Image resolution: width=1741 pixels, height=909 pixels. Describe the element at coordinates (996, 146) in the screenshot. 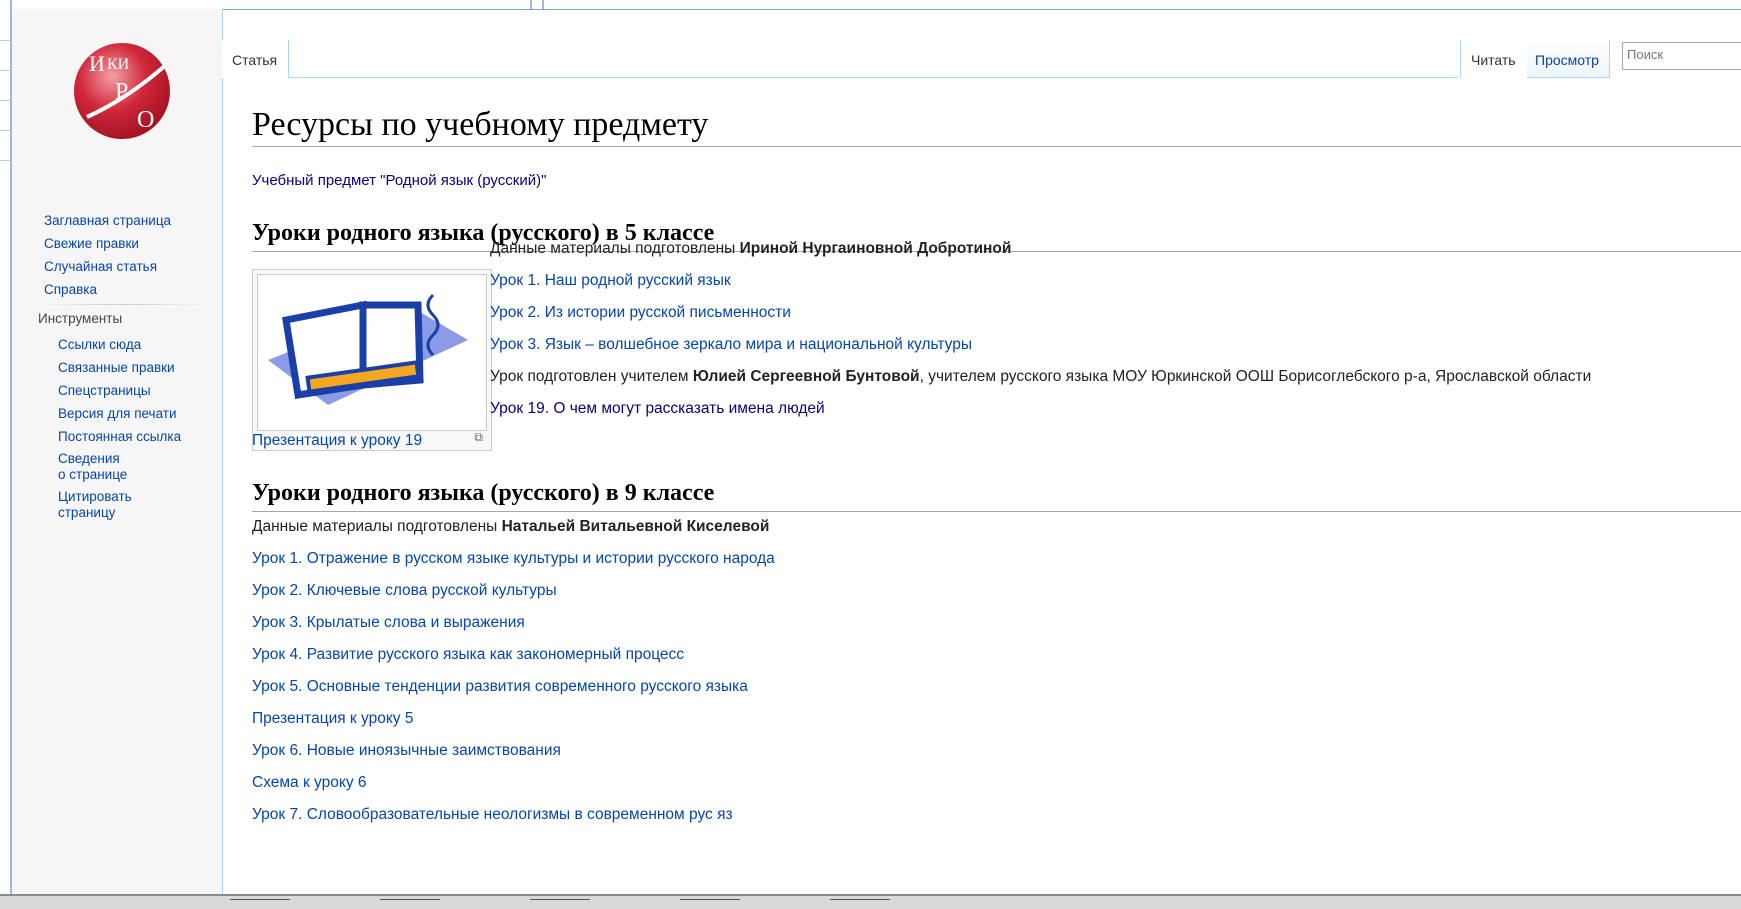

I see `title-underline` at that location.